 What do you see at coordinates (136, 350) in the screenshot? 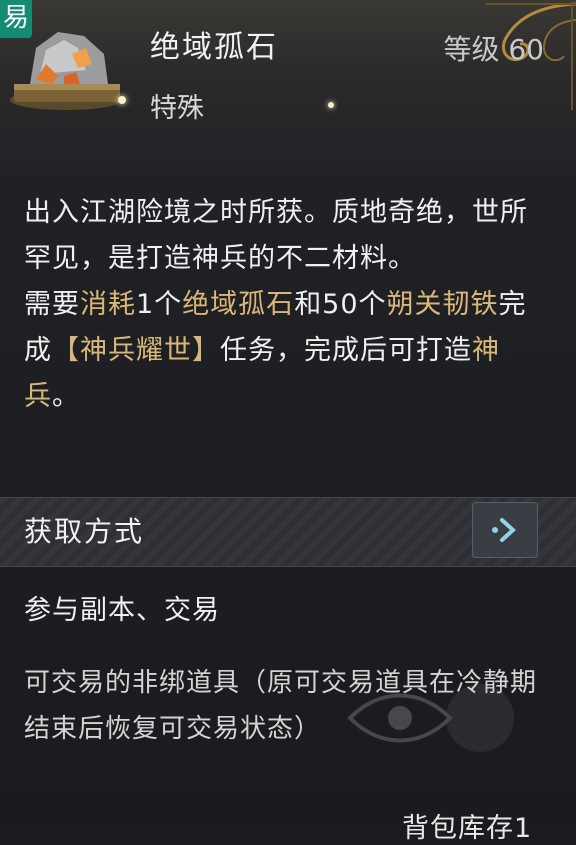
I see `req-quest: 【神兵耀世】` at bounding box center [136, 350].